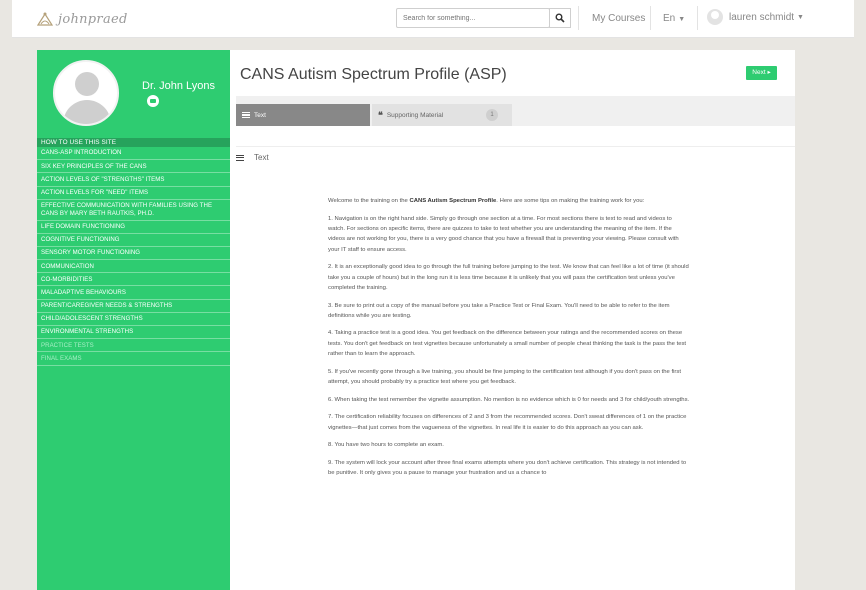 The height and width of the screenshot is (590, 866). What do you see at coordinates (133, 306) in the screenshot?
I see `sidebar-item: PARENT/CAREGIVER NEEDS & STRENGTHS` at bounding box center [133, 306].